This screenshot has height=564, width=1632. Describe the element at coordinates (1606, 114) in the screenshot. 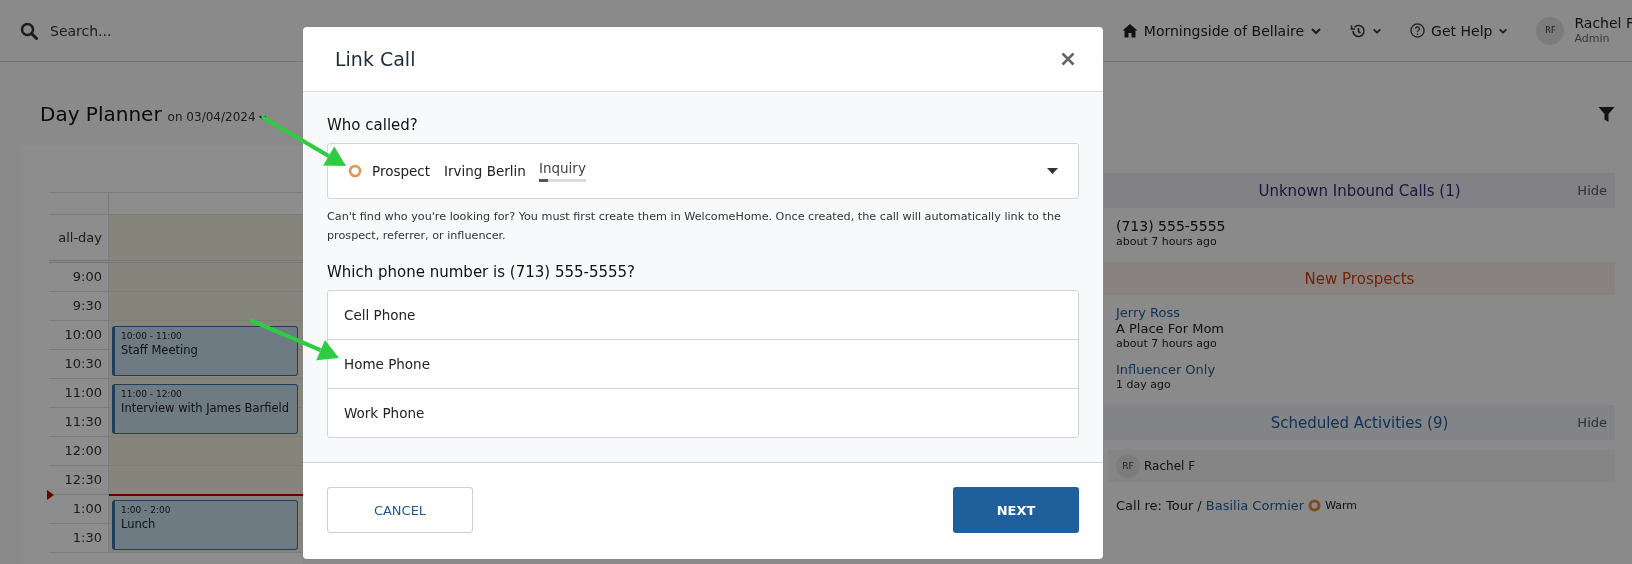

I see `filter-icon` at that location.